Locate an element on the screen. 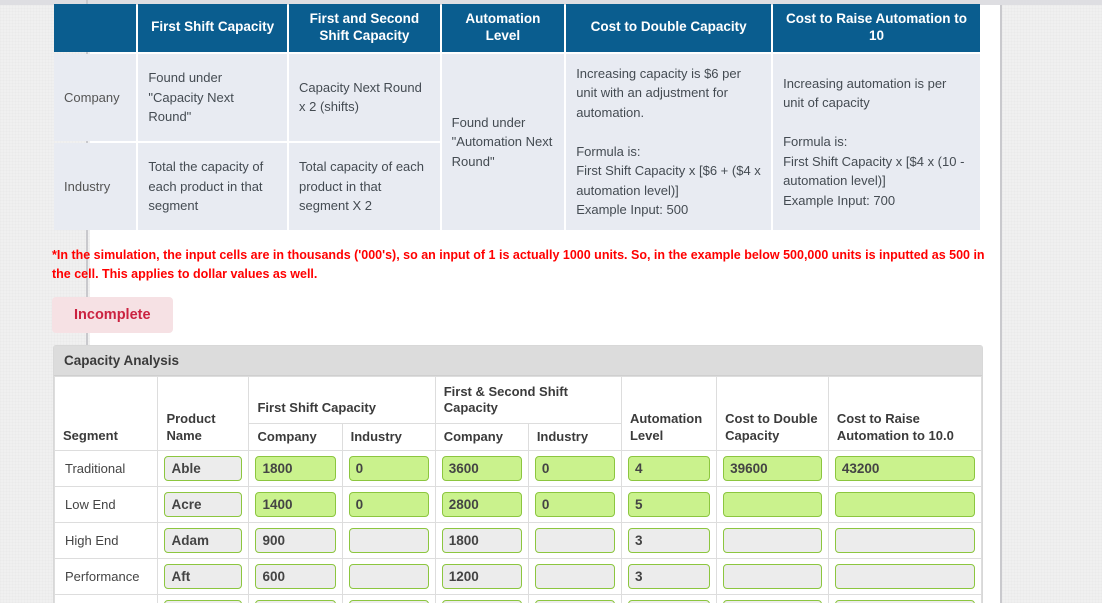 This screenshot has height=603, width=1102. reference-header-automation-level: Automation Level is located at coordinates (503, 28).